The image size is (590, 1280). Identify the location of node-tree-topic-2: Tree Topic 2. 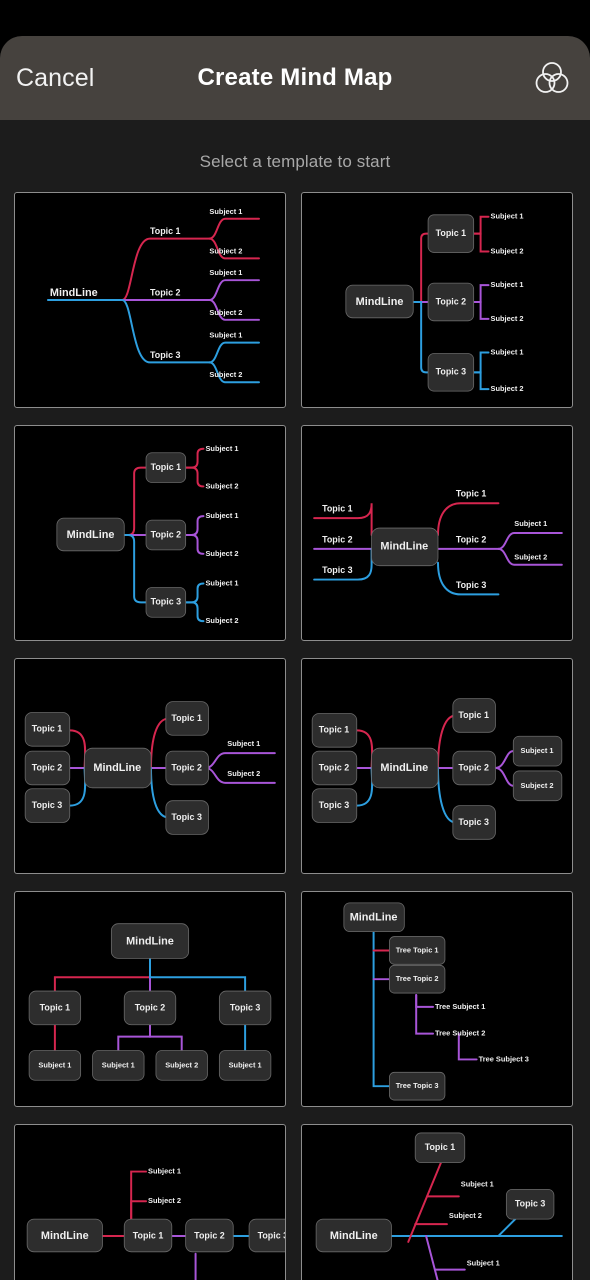
(417, 979).